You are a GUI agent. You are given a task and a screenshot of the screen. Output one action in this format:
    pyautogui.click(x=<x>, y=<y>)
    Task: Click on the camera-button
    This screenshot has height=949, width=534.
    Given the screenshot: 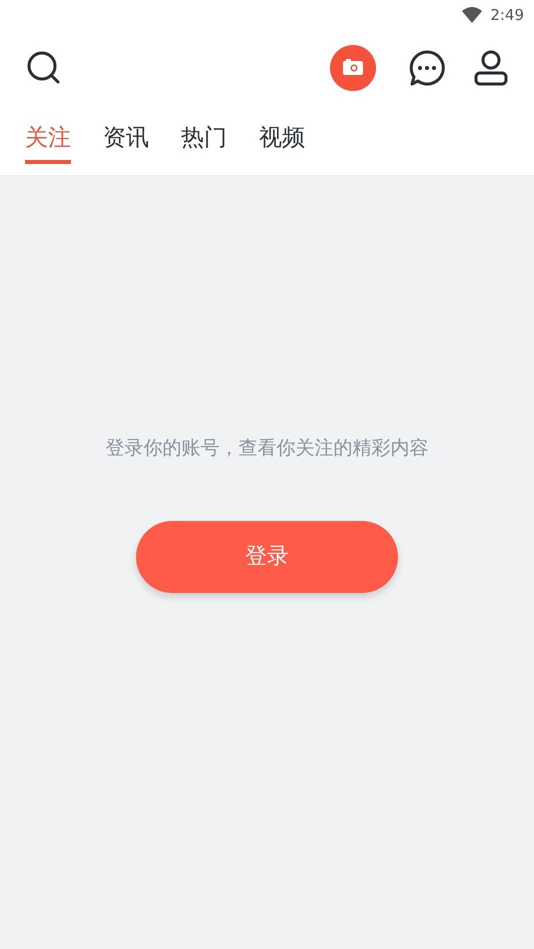 What is the action you would take?
    pyautogui.click(x=353, y=68)
    